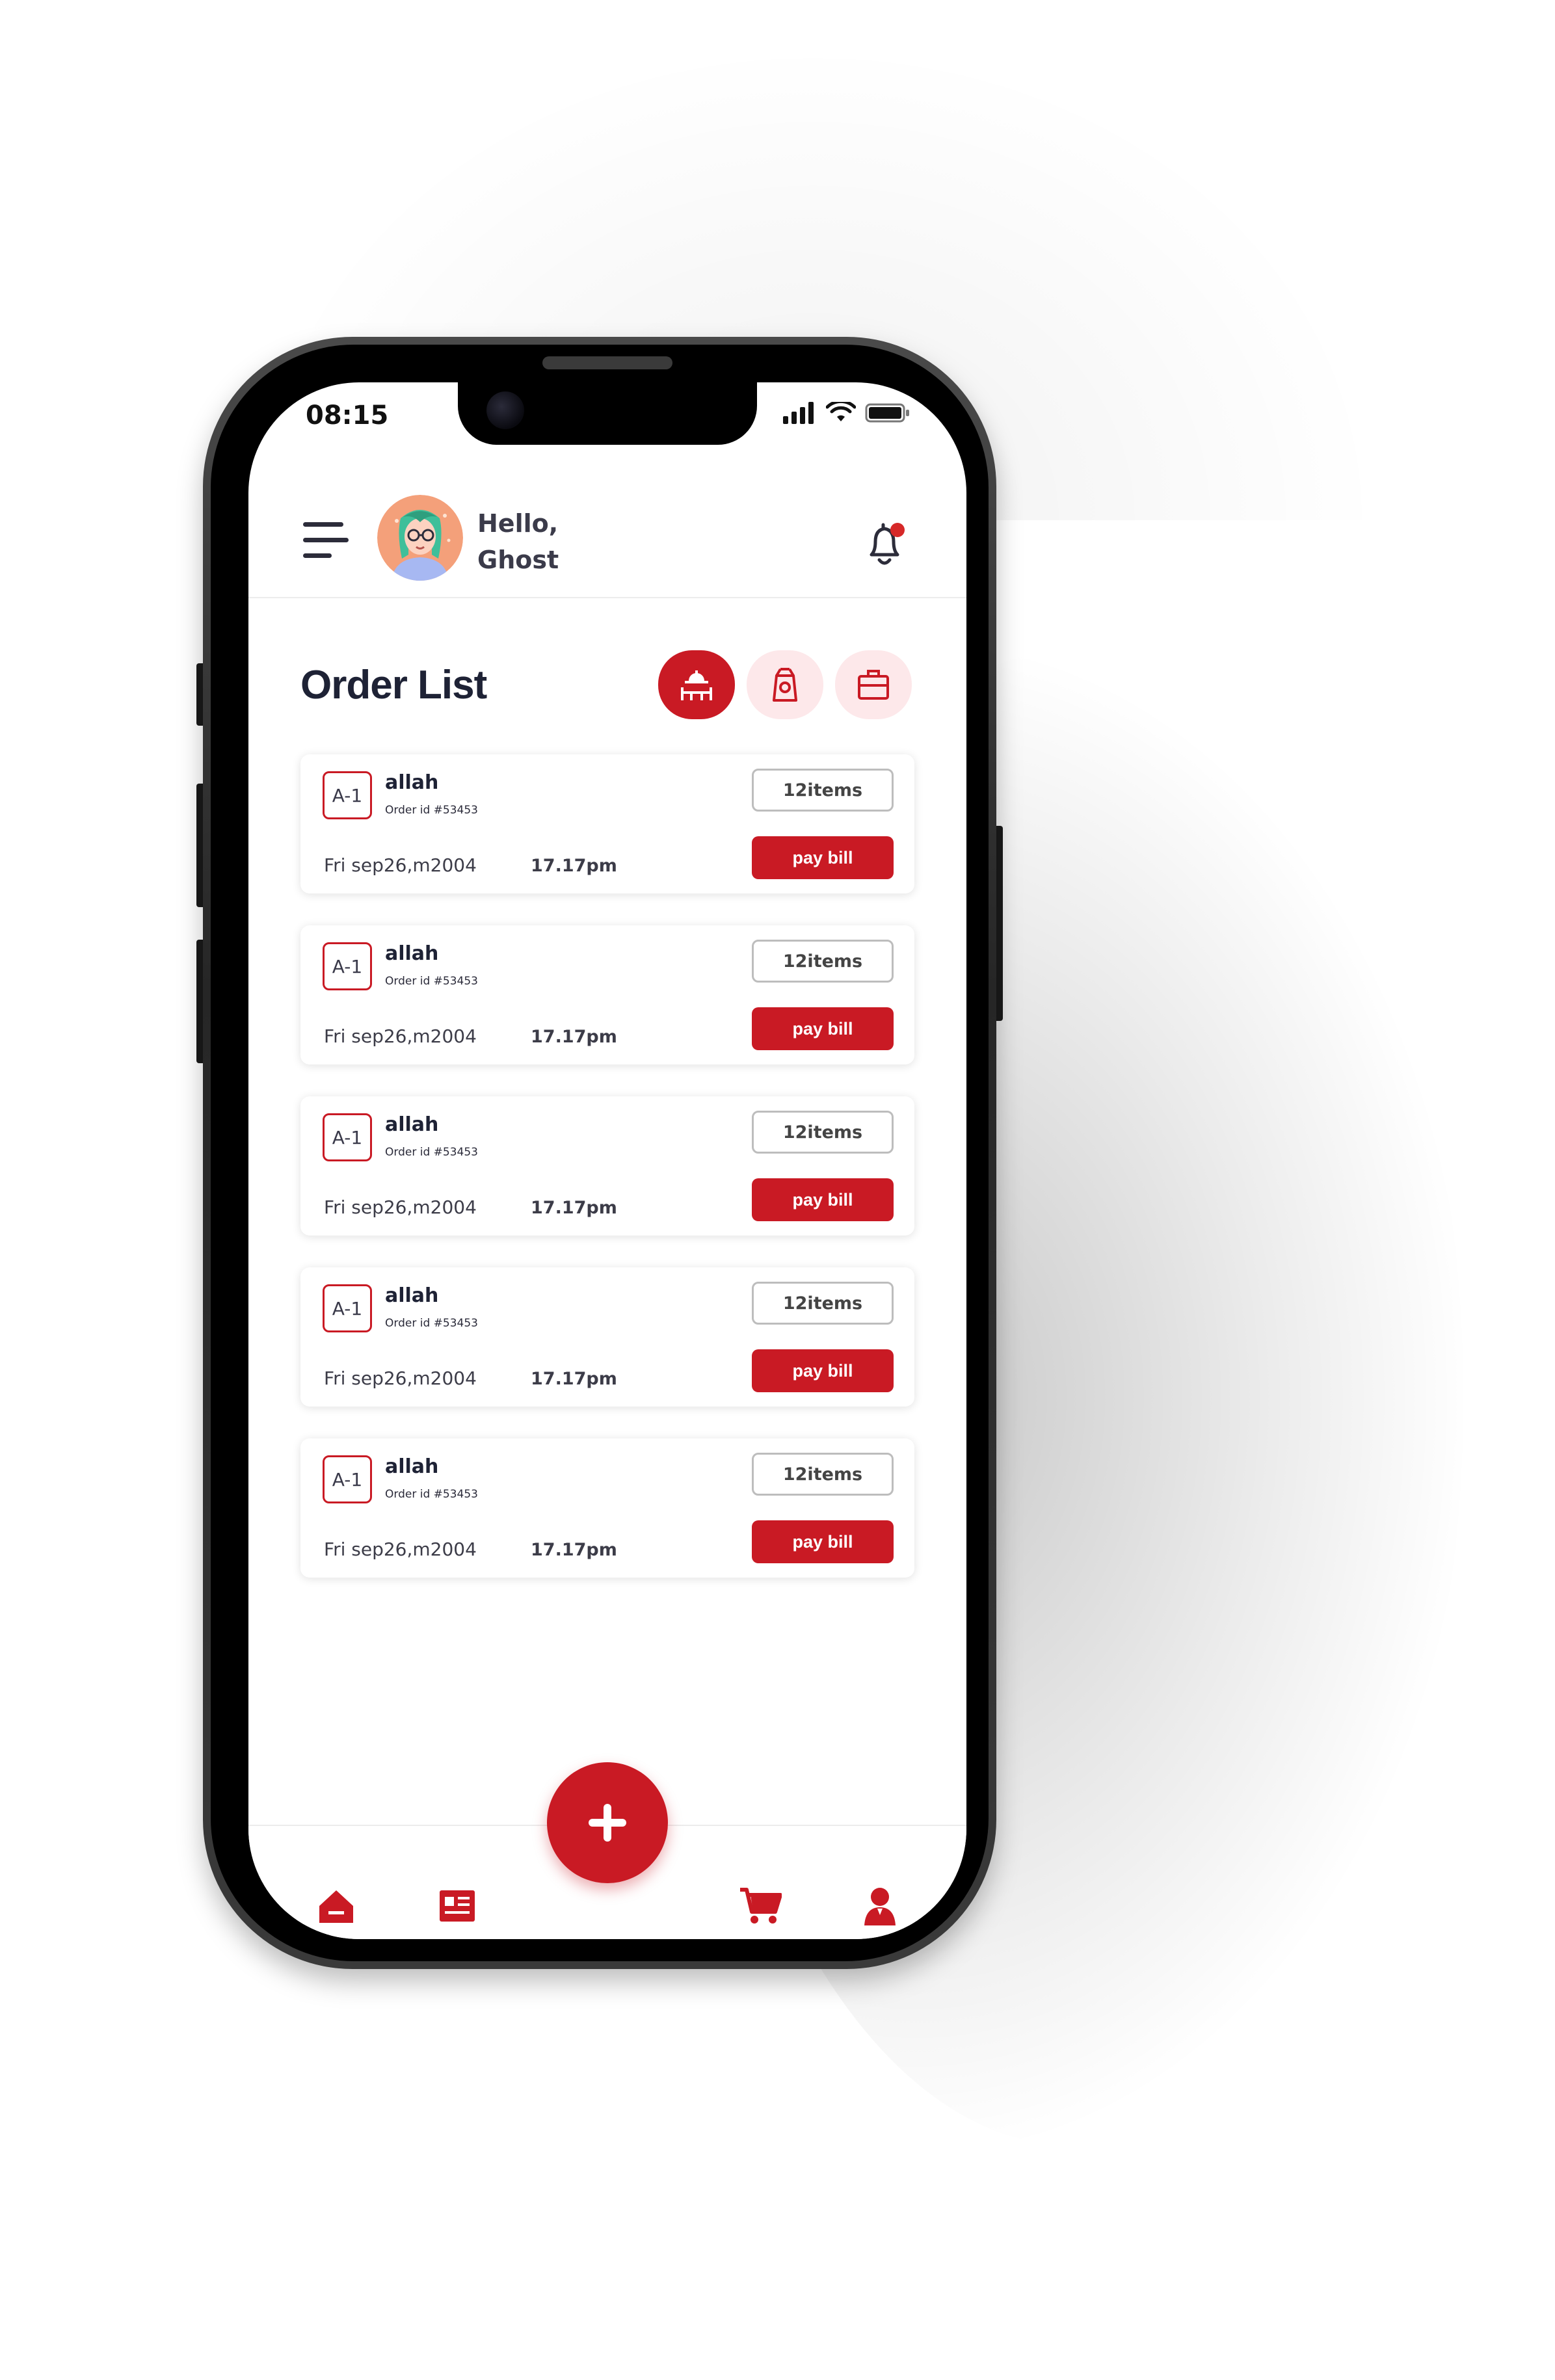  I want to click on notification-bell-icon, so click(885, 545).